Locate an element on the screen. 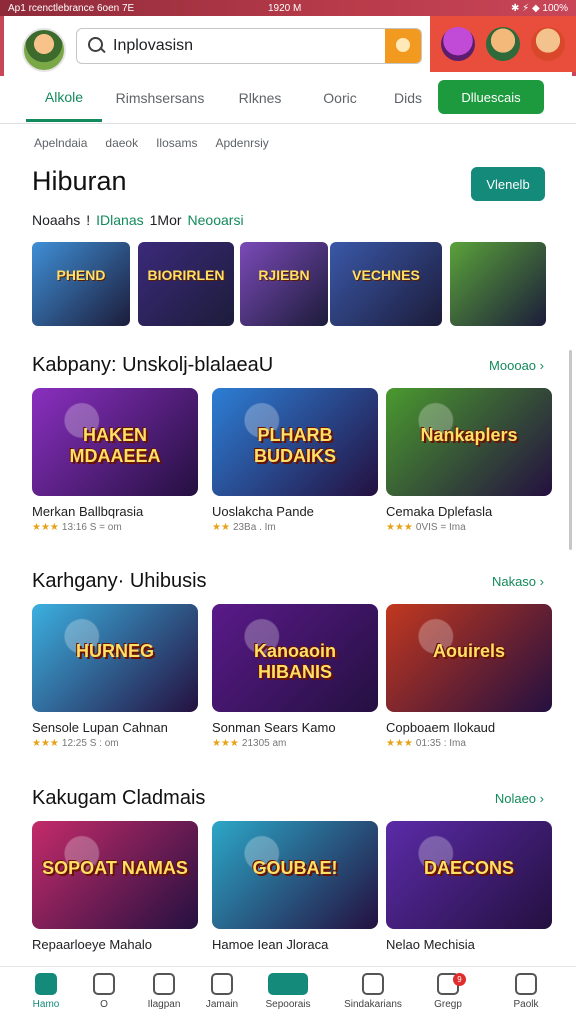  thumbnail-title: PLHARB BUDAIKS is located at coordinates (294, 445).